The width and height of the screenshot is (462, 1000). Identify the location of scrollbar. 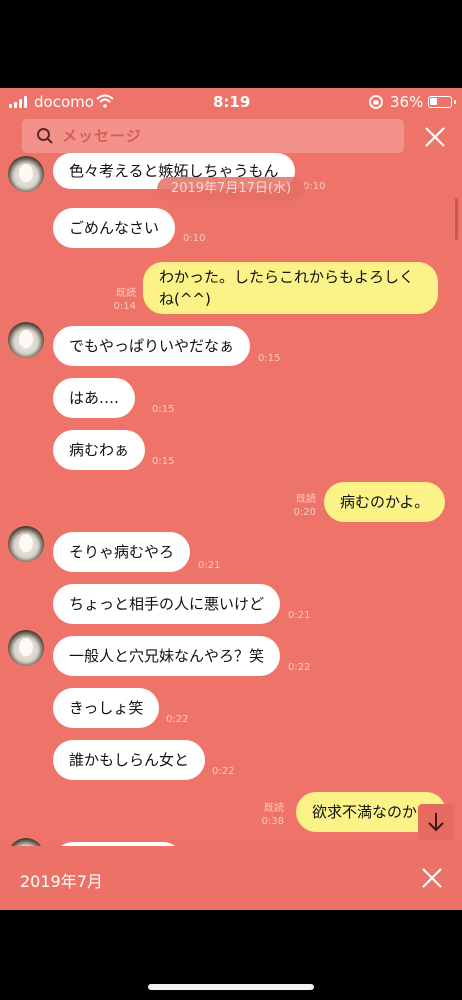
(456, 219).